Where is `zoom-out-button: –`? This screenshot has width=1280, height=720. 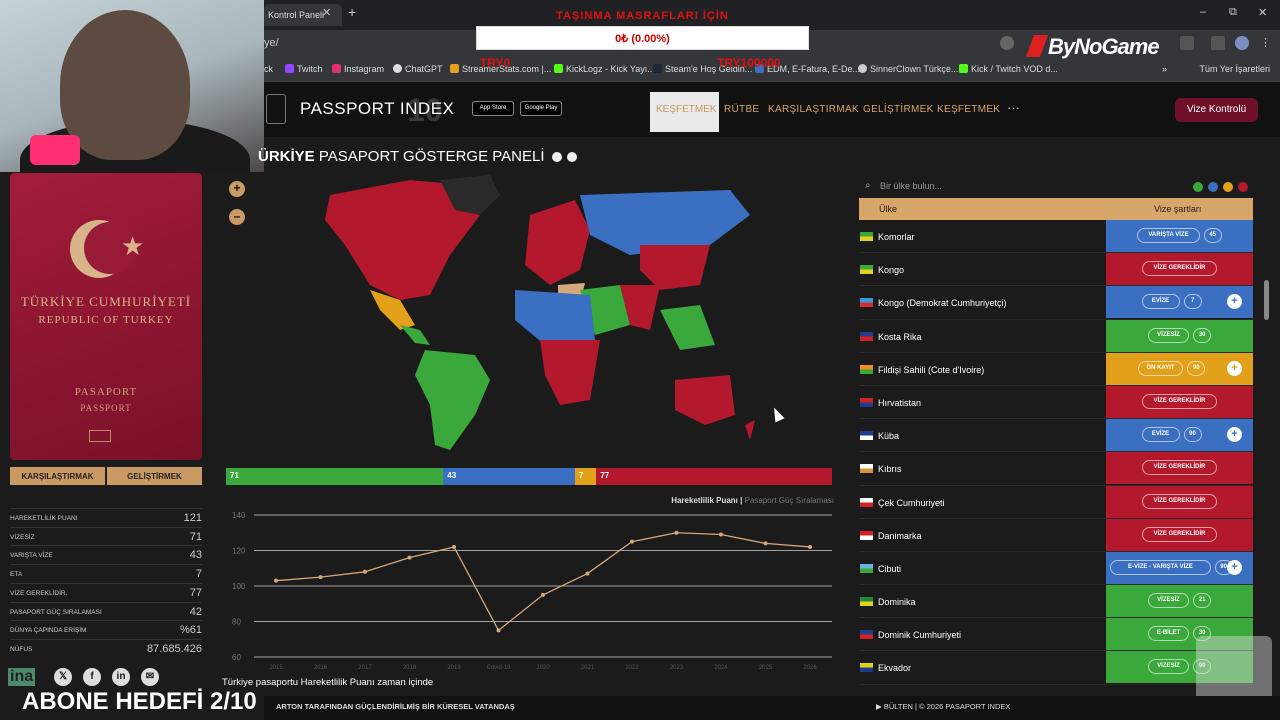 zoom-out-button: – is located at coordinates (237, 217).